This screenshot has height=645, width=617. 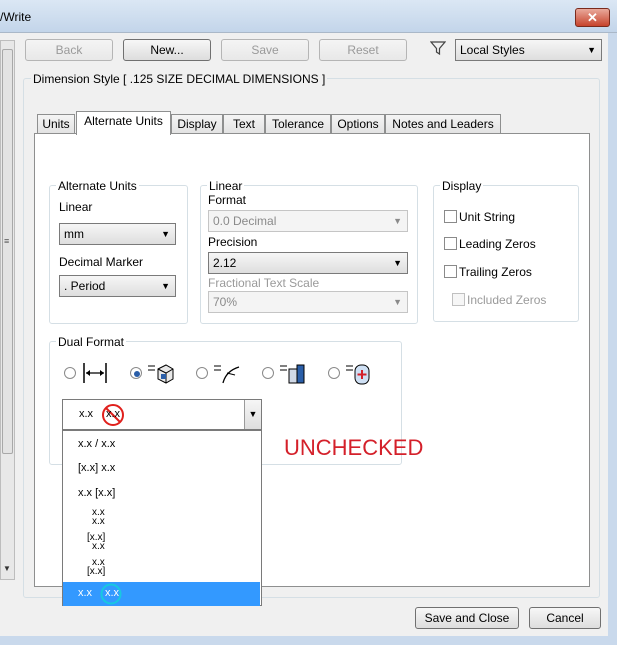 What do you see at coordinates (112, 593) in the screenshot?
I see `list-item-text-secondary: x.x` at bounding box center [112, 593].